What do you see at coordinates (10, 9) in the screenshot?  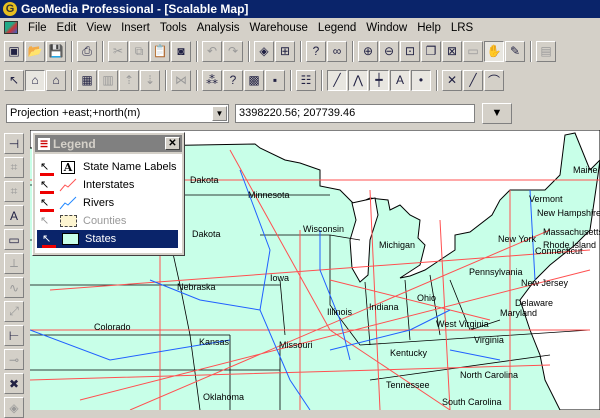 I see `app-icon: G` at bounding box center [10, 9].